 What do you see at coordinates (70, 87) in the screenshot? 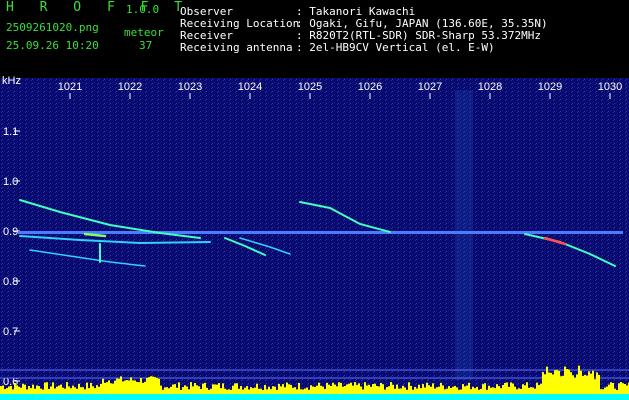
I see `time-tick-label: 1021` at bounding box center [70, 87].